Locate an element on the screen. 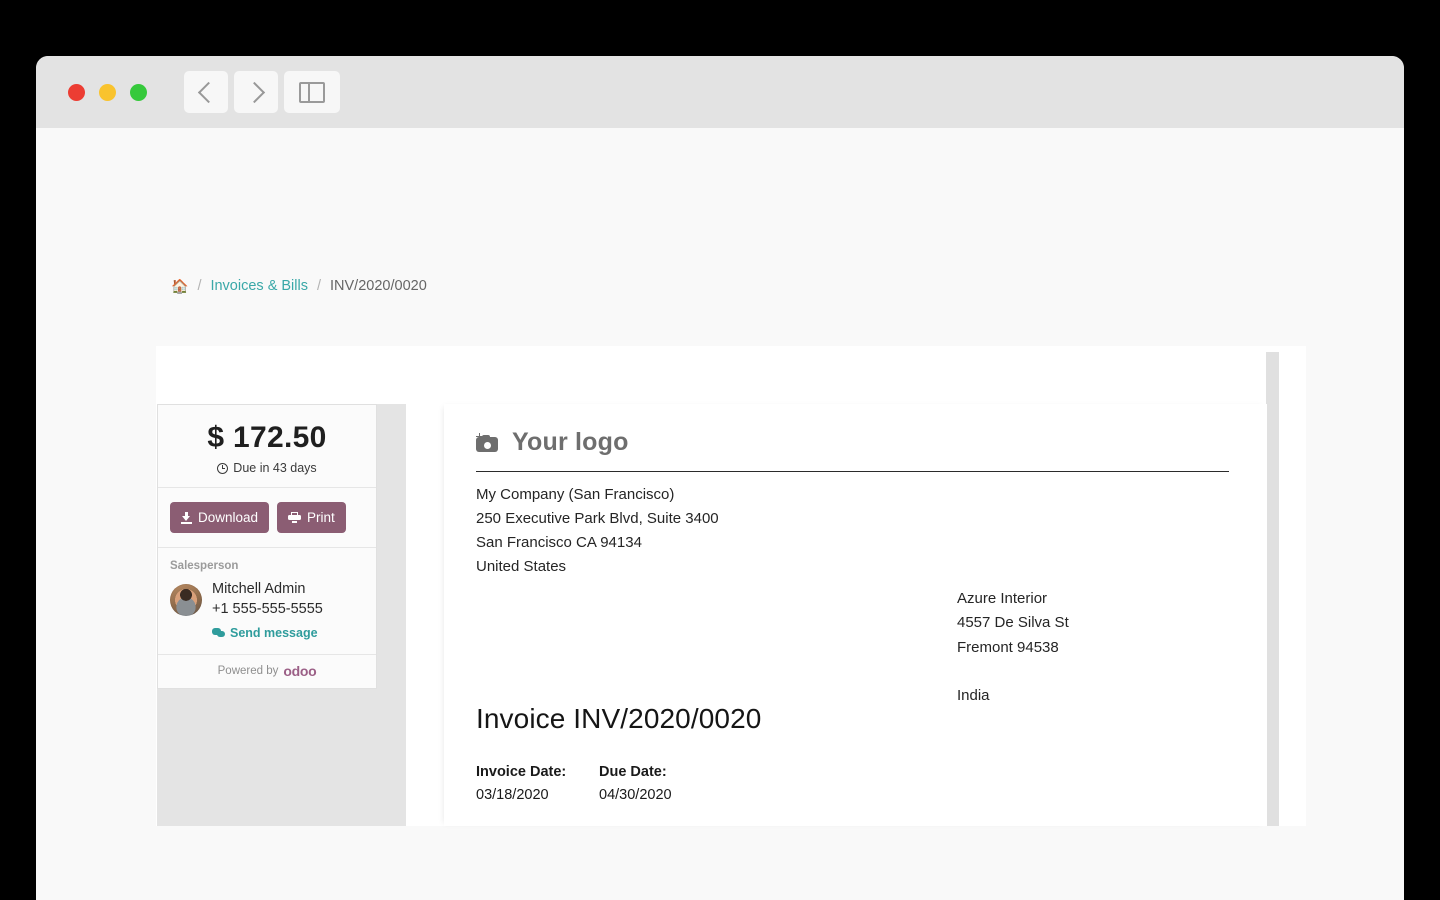  invoice-date-column: Invoice Date: 03/18/2020 is located at coordinates (537, 783).